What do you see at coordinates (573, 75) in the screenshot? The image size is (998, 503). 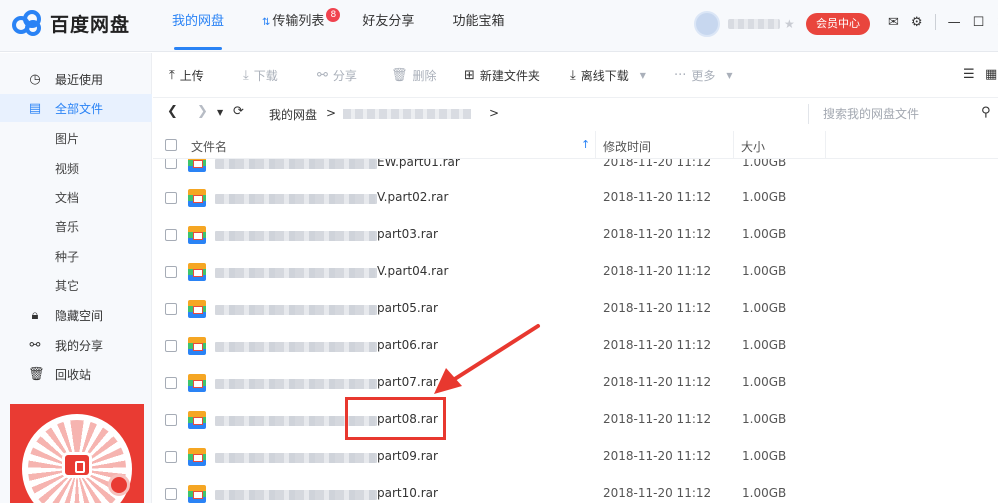 I see `offline-download-icon: ⤓` at bounding box center [573, 75].